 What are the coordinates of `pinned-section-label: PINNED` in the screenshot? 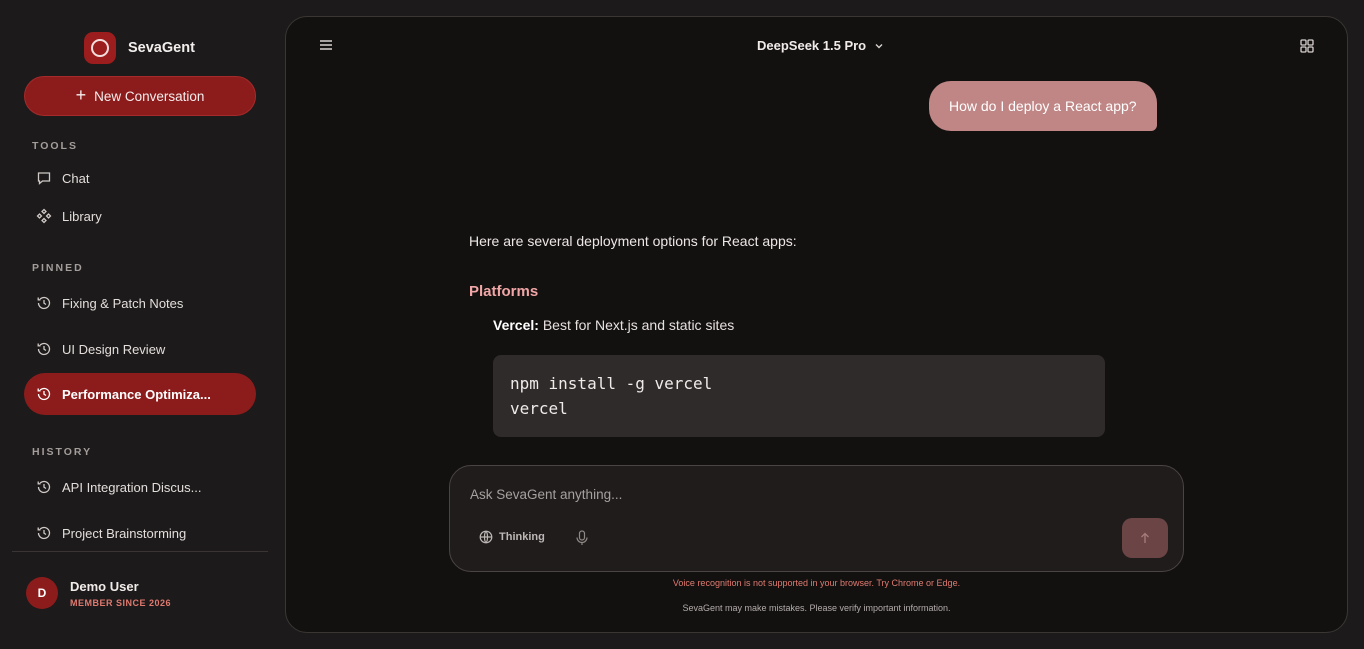 It's located at (58, 268).